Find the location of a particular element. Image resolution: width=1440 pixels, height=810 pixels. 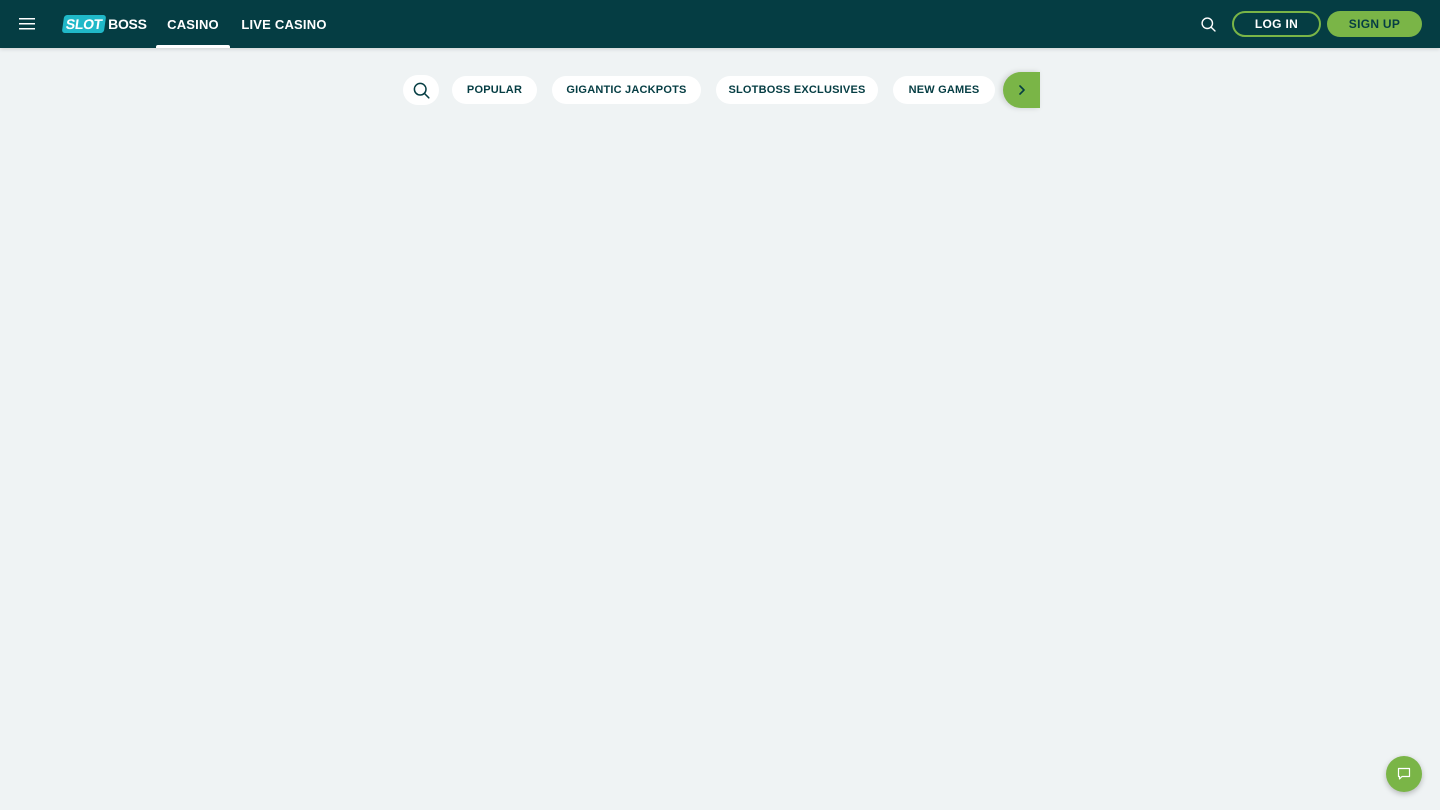

category-pill-new-games: NEW GAMES is located at coordinates (944, 90).